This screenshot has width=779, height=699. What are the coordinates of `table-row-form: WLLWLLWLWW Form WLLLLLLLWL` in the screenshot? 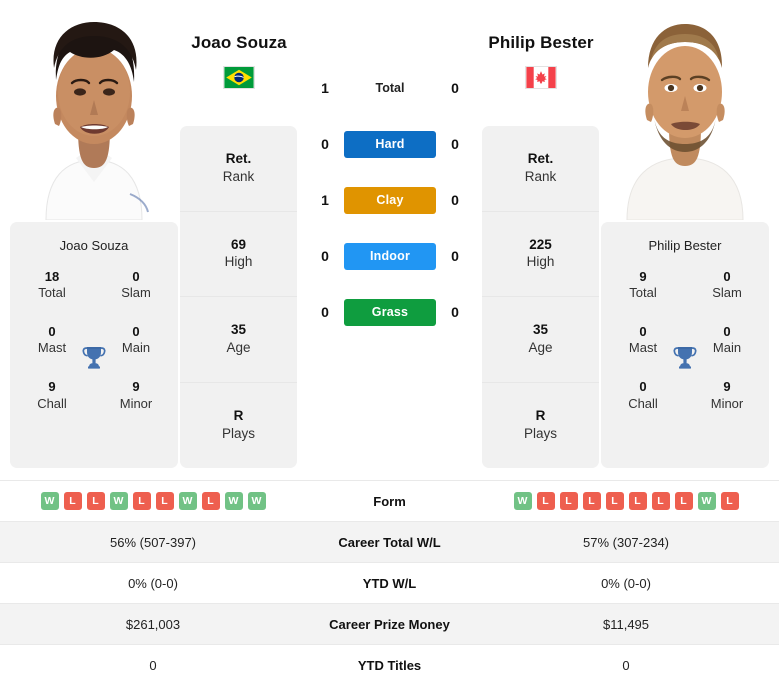 It's located at (389, 500).